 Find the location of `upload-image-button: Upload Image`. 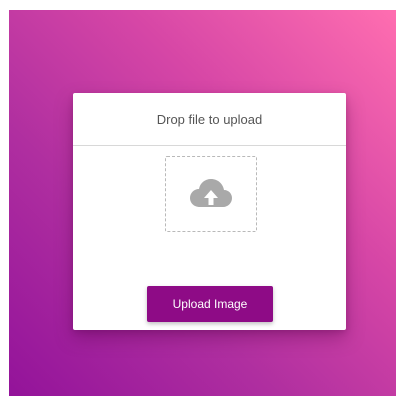

upload-image-button: Upload Image is located at coordinates (210, 304).